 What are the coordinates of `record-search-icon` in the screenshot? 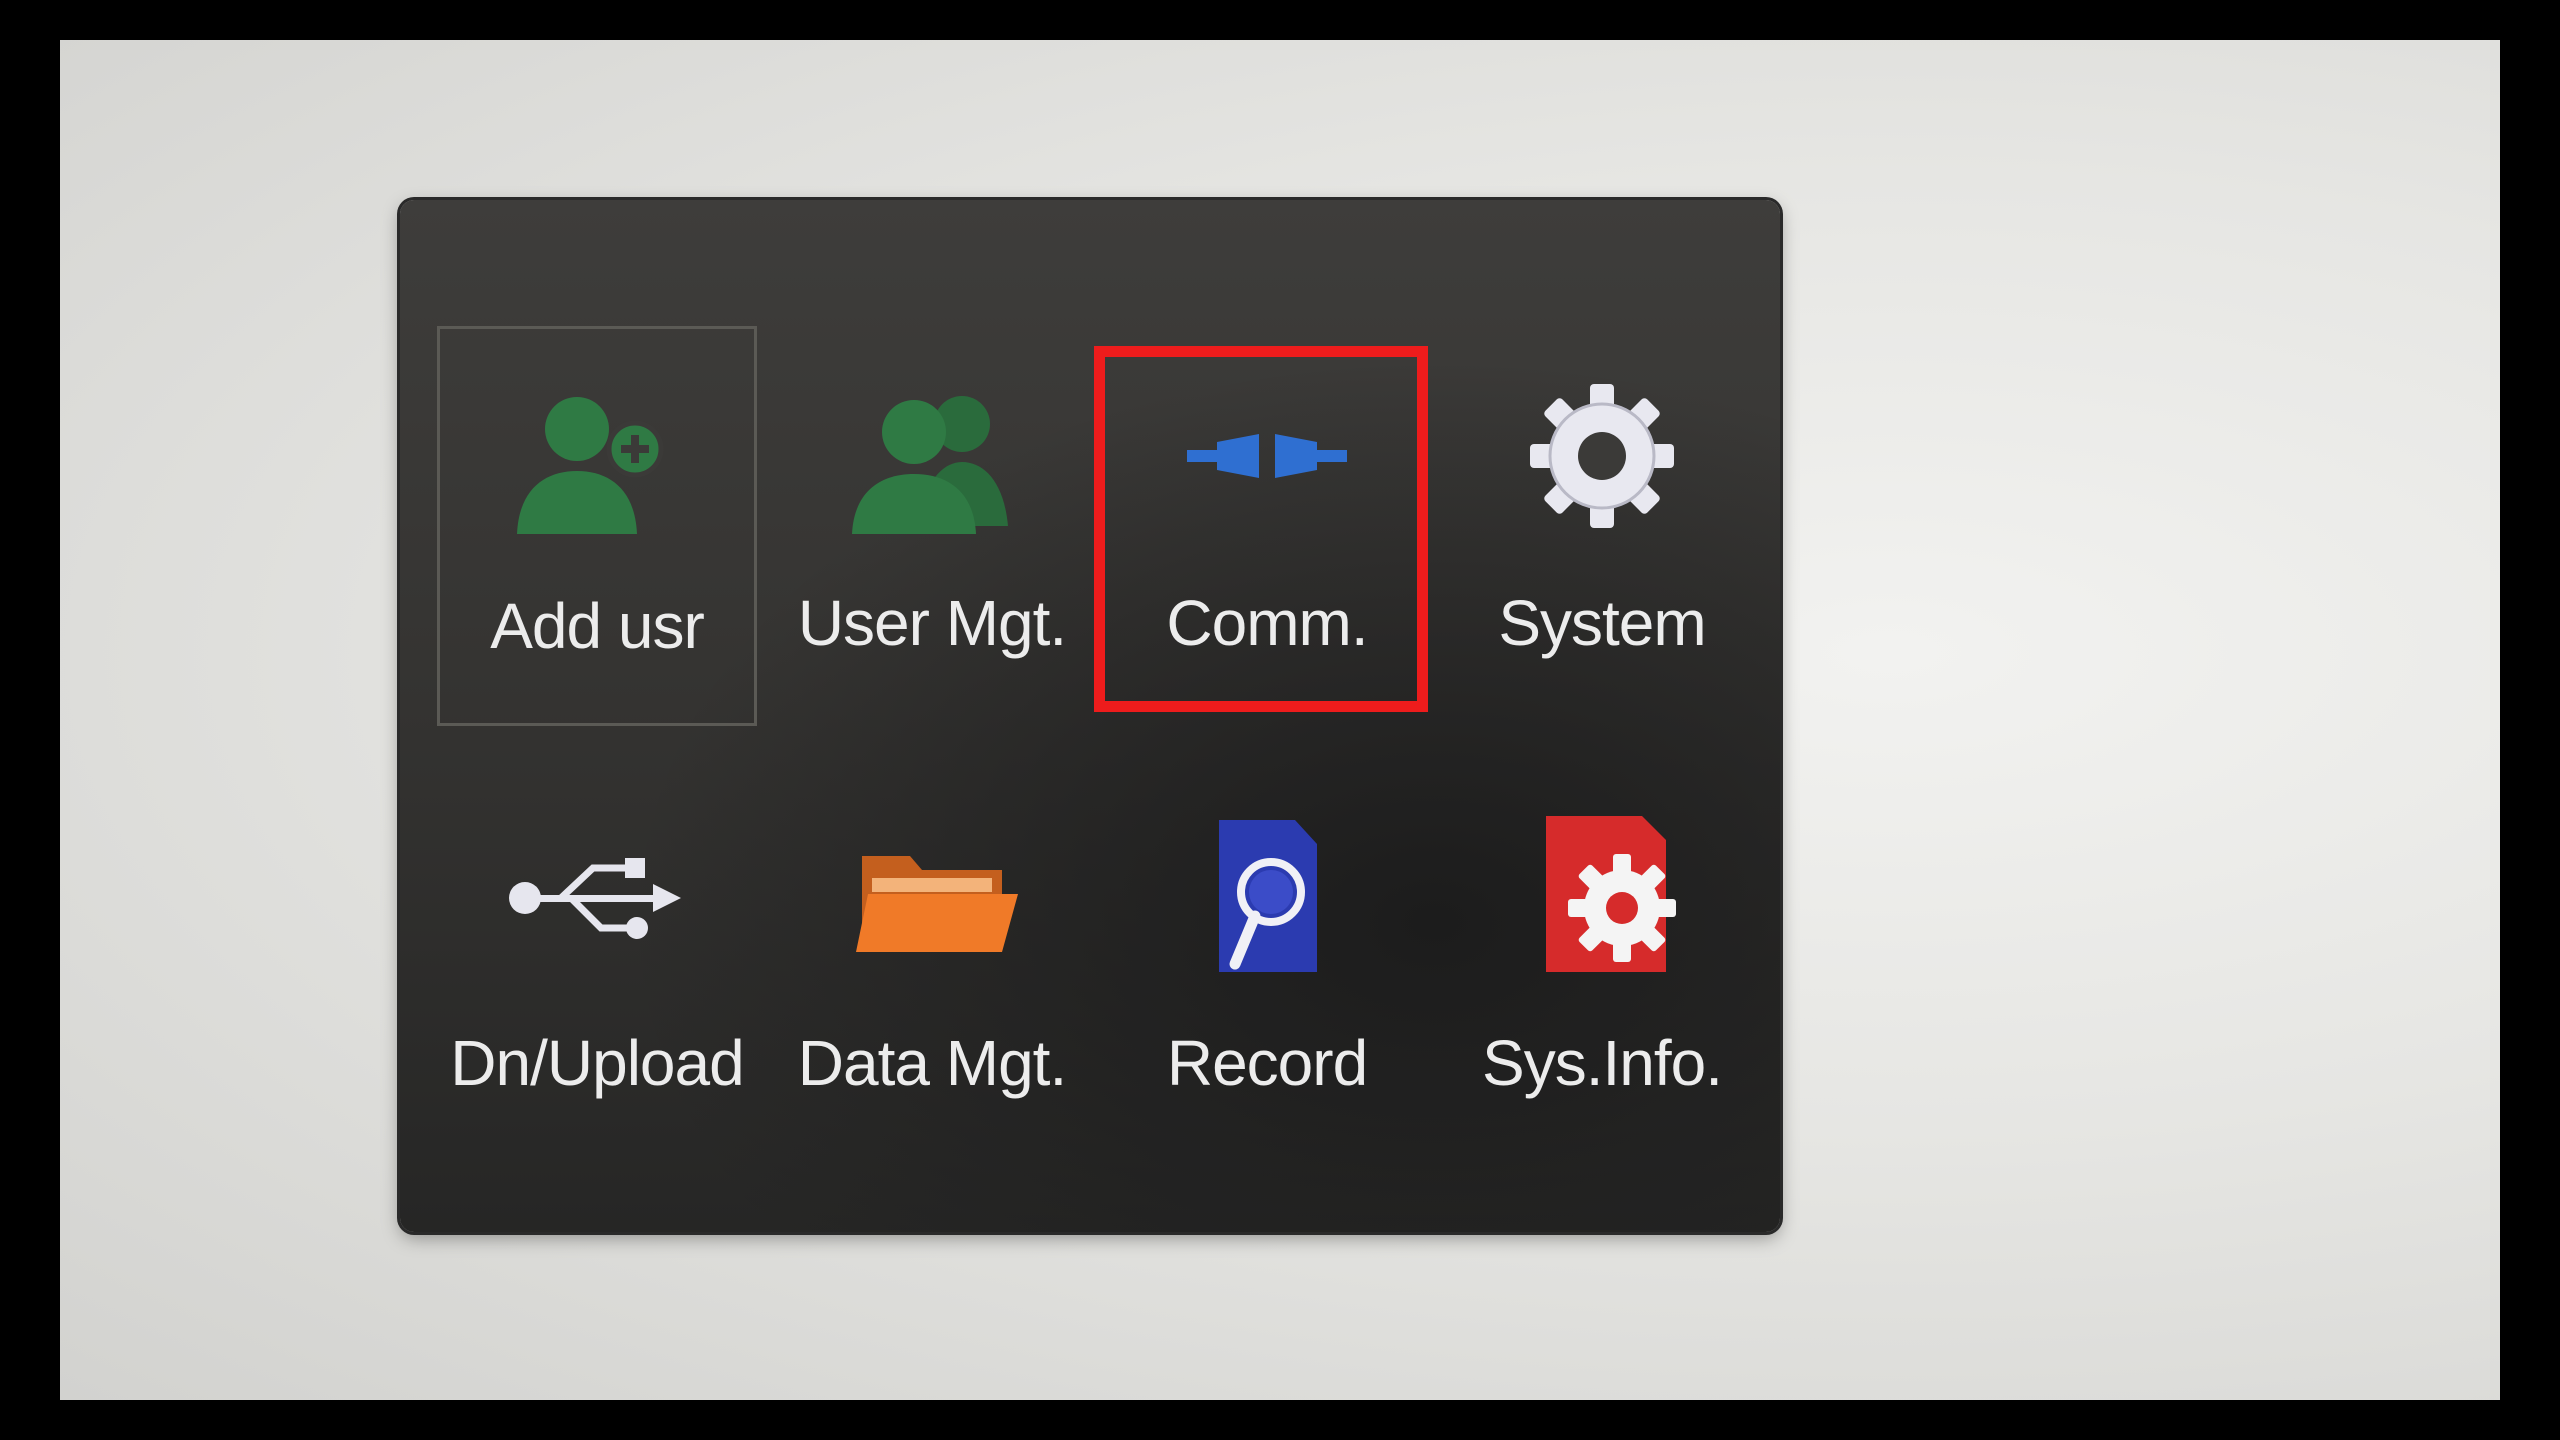 It's located at (1267, 896).